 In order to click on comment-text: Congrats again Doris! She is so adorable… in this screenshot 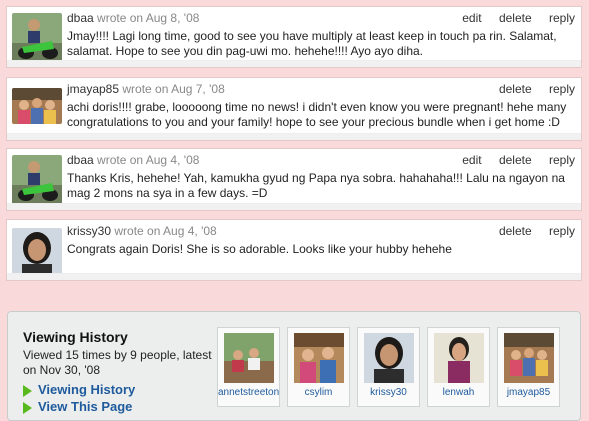, I will do `click(259, 249)`.